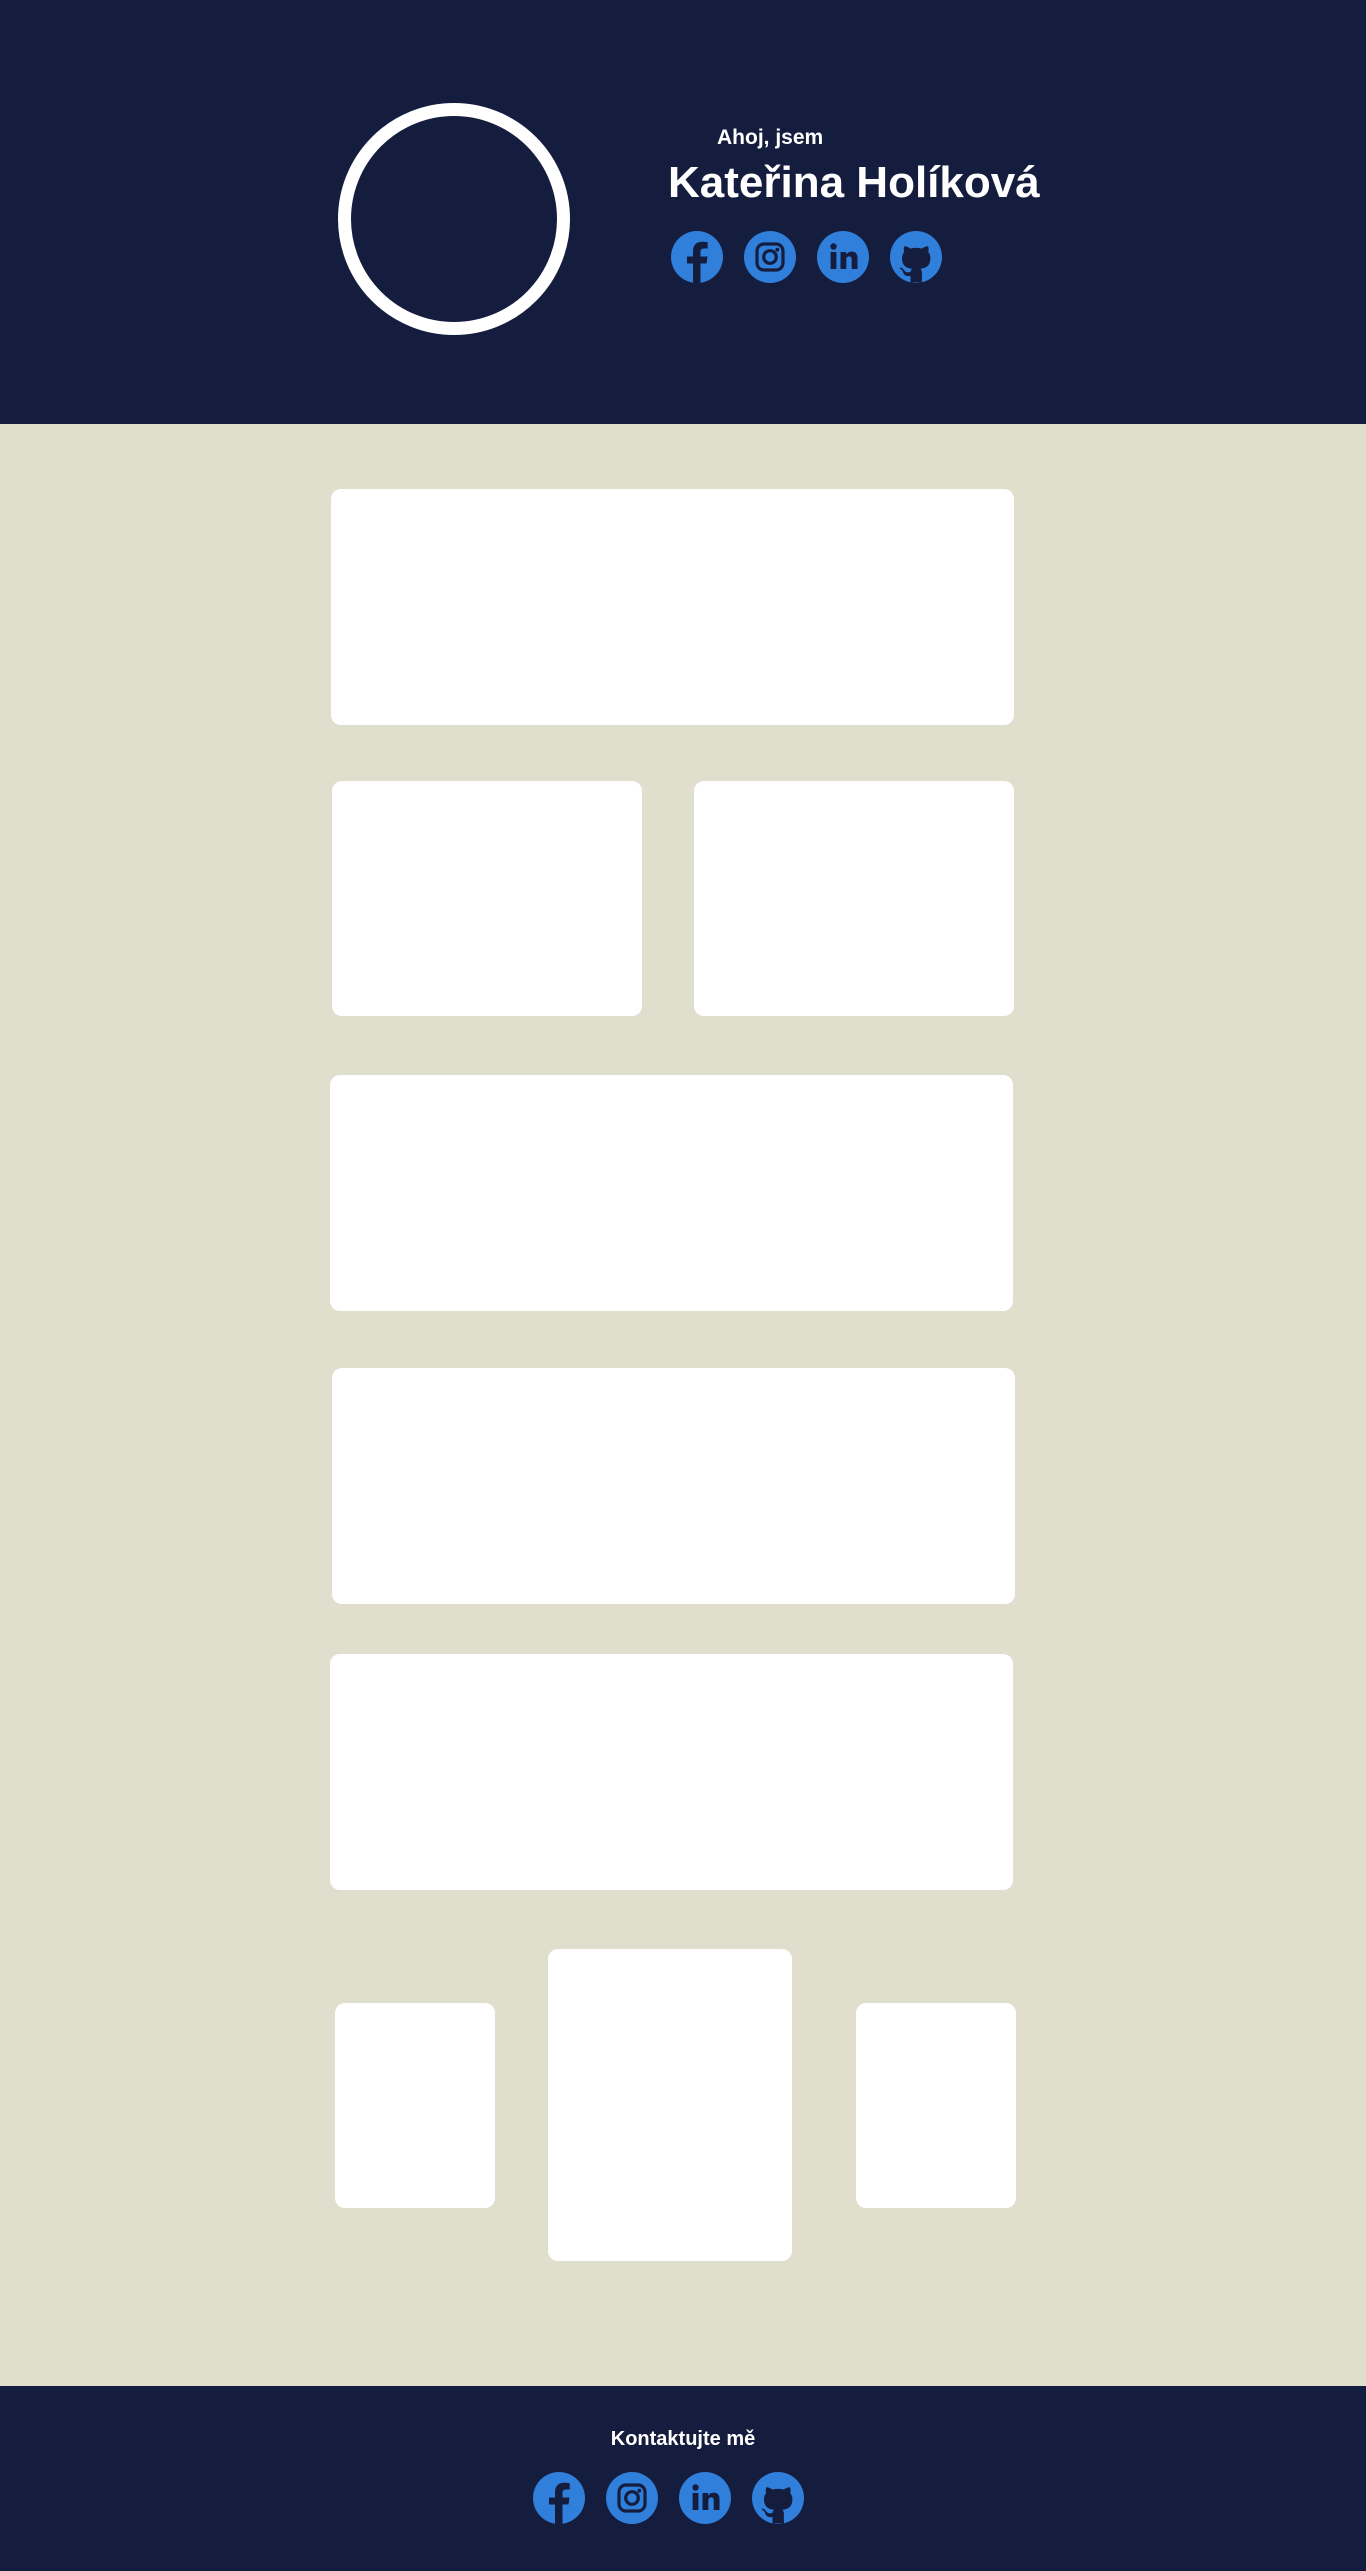  I want to click on page-title: Kateřina Holíková, so click(854, 182).